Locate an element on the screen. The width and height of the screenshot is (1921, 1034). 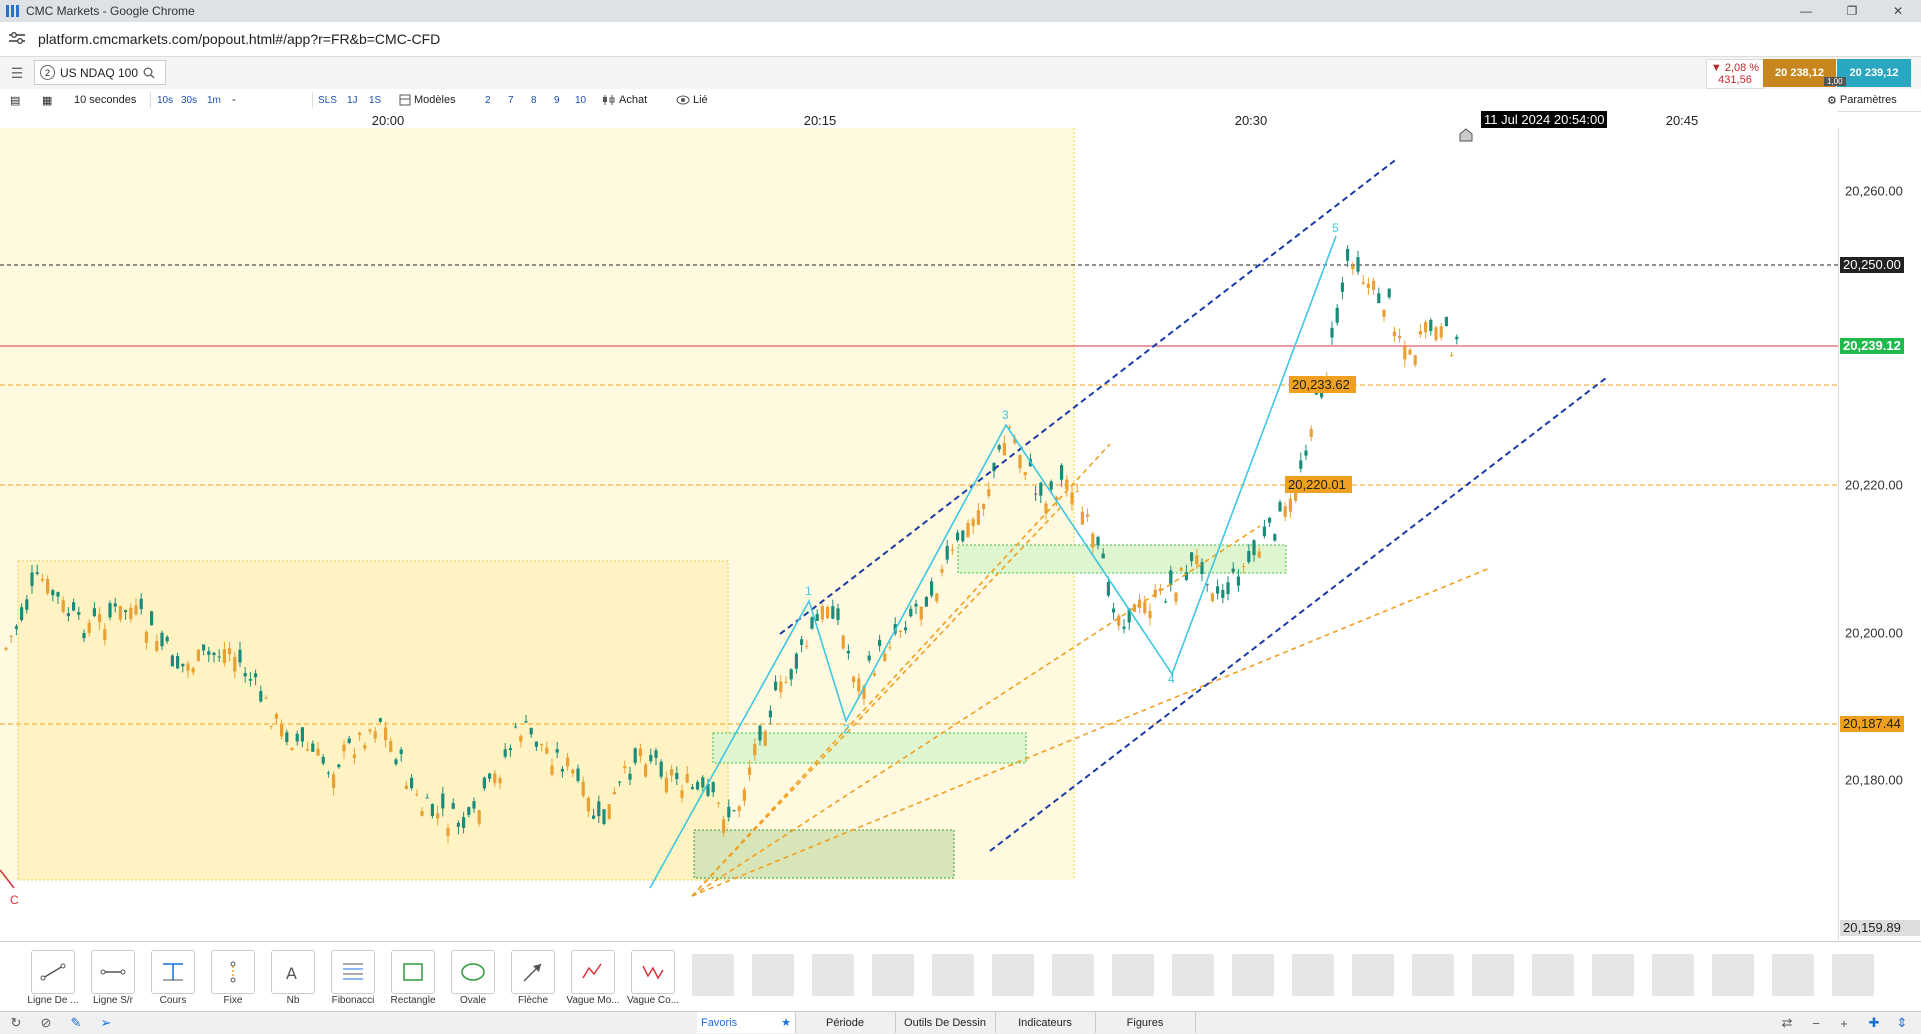
interval-30s-button: 30s is located at coordinates (189, 100).